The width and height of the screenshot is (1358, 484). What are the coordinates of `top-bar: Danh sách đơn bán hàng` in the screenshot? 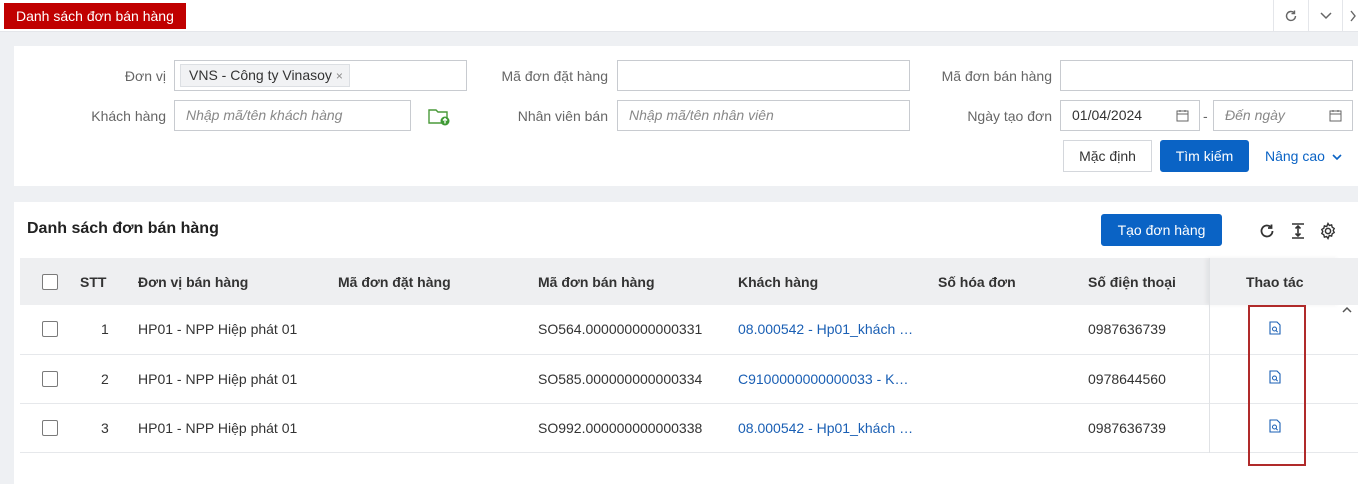 It's located at (679, 16).